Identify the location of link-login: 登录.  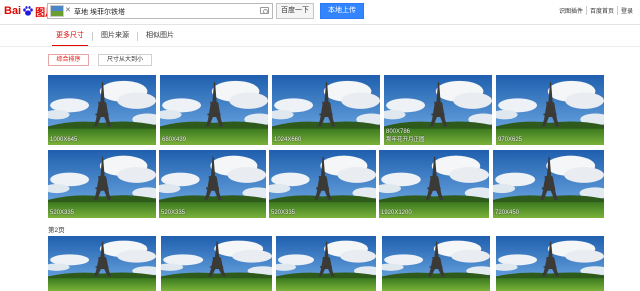
(626, 10).